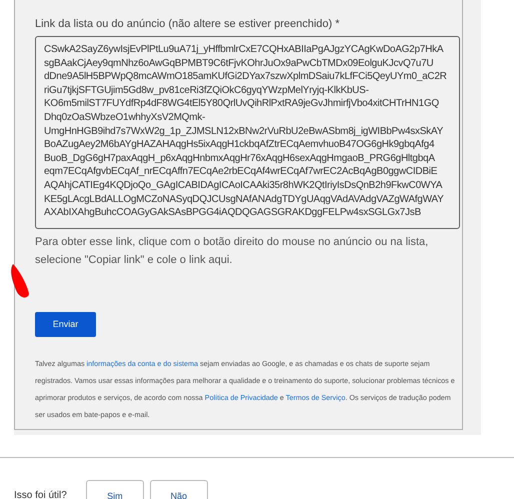 The height and width of the screenshot is (499, 514). What do you see at coordinates (40, 494) in the screenshot?
I see `feedback-question: Isso foi útil?` at bounding box center [40, 494].